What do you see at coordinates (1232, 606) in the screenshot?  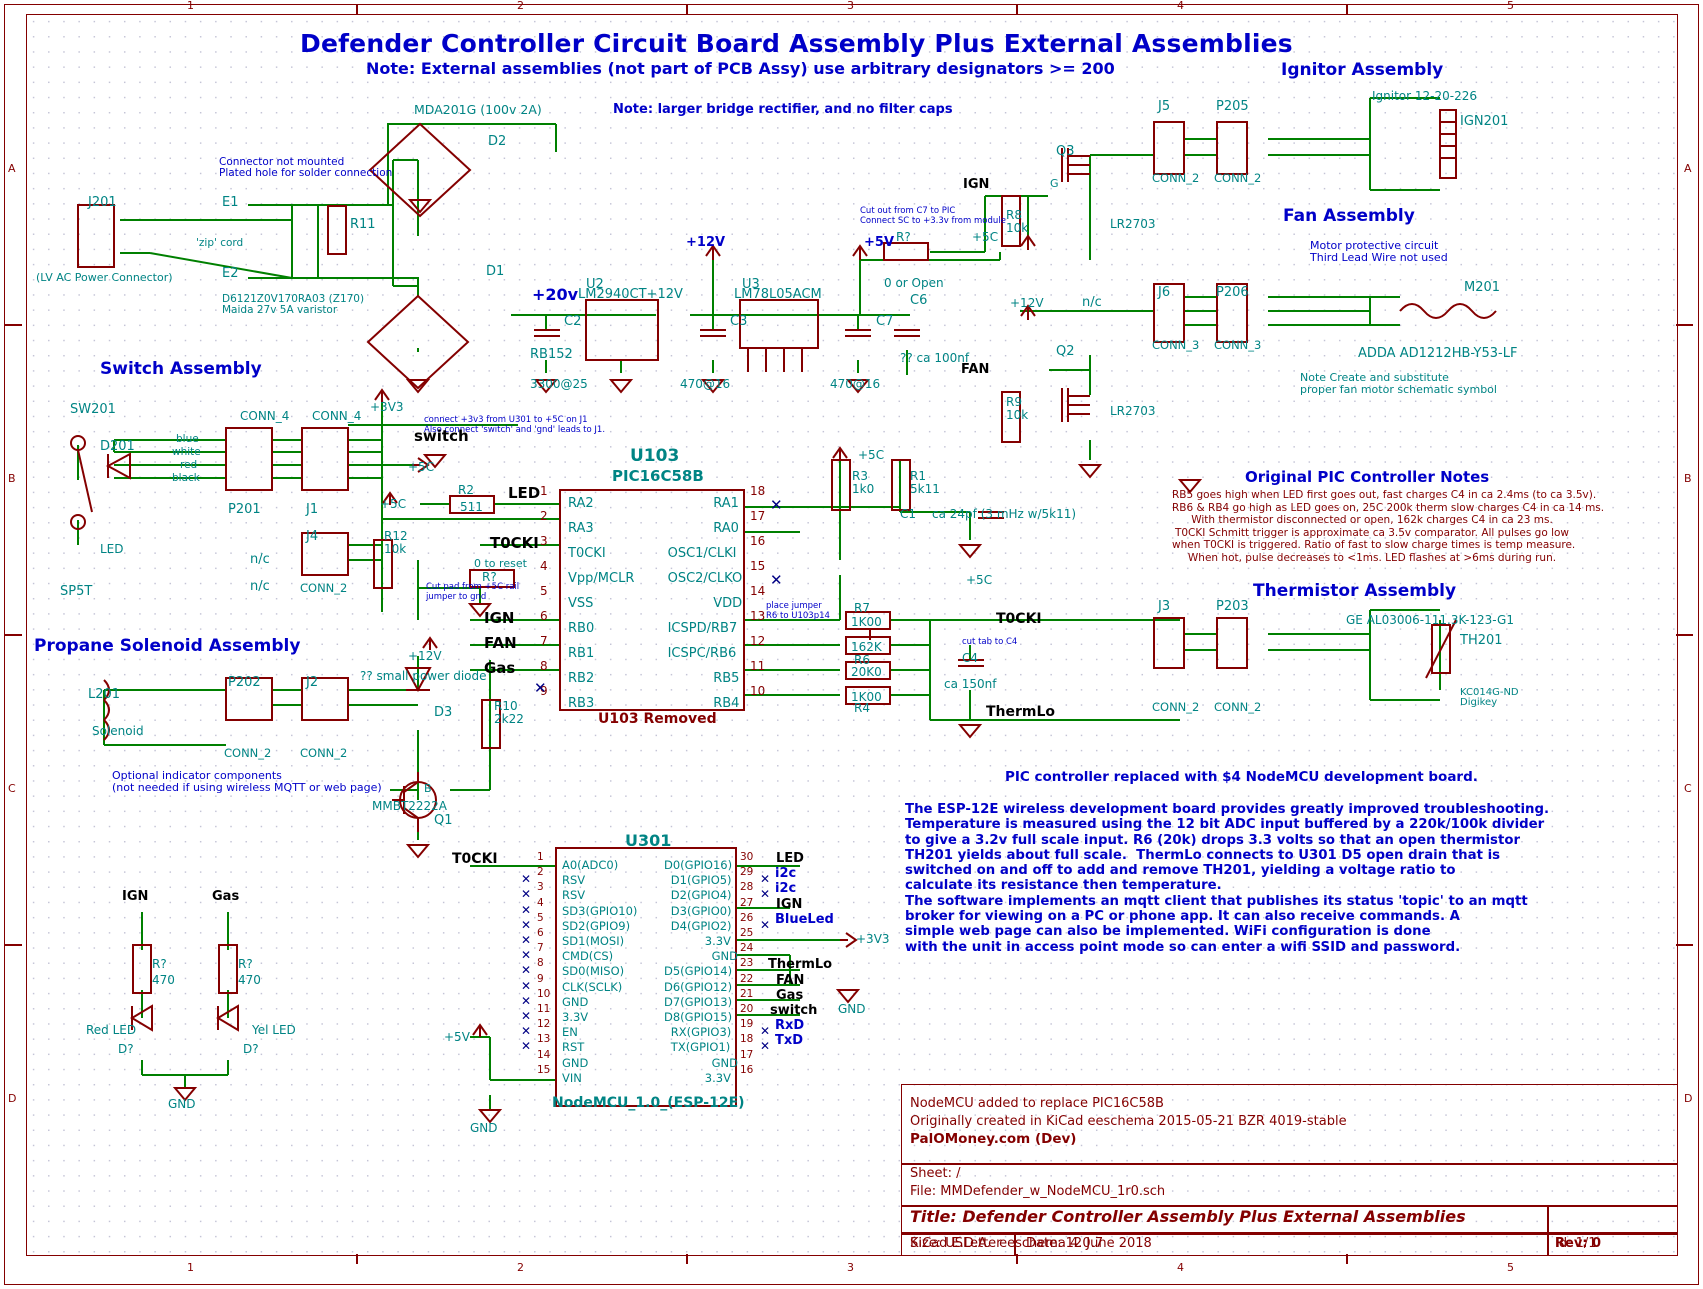 I see `ref-p203: P203` at bounding box center [1232, 606].